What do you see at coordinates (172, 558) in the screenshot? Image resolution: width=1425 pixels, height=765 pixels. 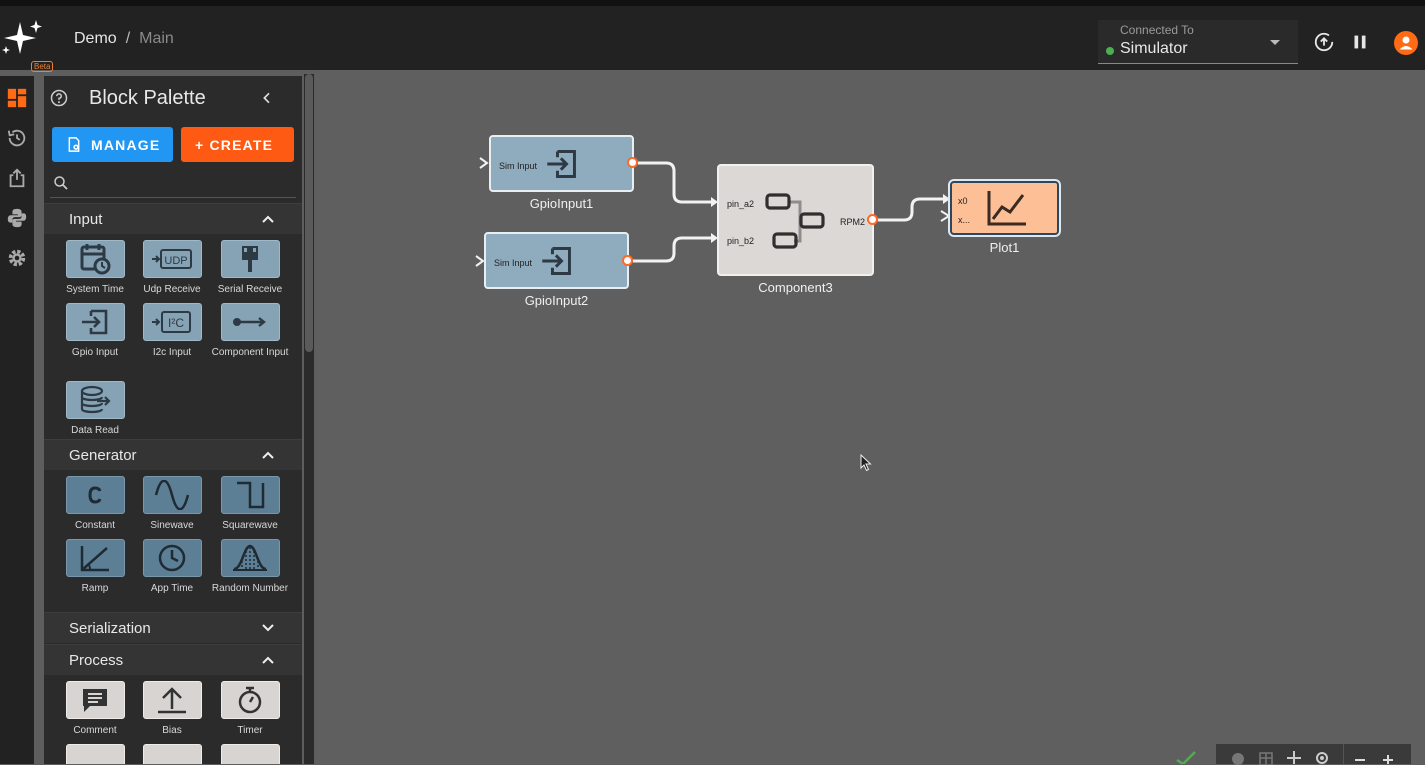 I see `clock-icon` at bounding box center [172, 558].